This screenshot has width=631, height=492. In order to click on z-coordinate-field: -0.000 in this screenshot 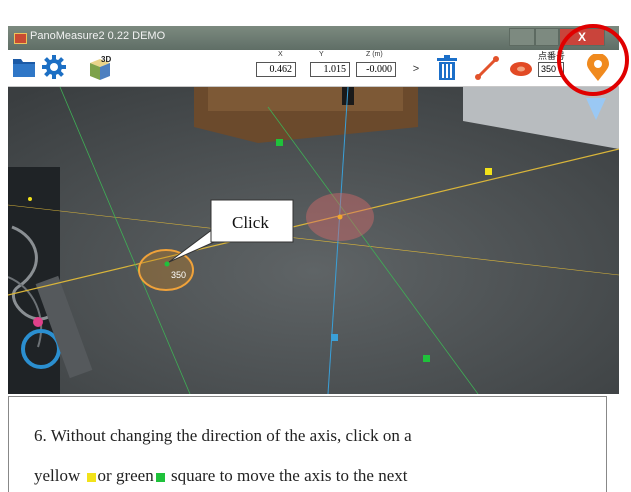, I will do `click(376, 69)`.